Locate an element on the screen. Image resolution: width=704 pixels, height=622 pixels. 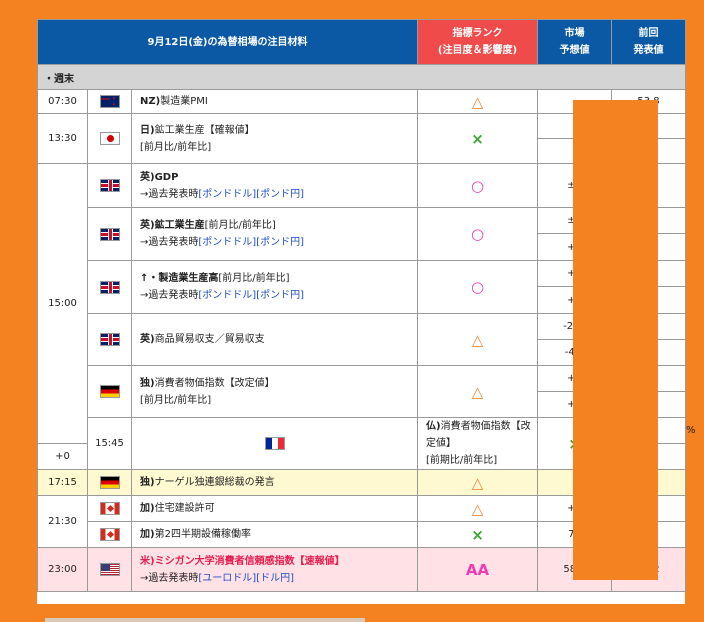
item-cell: 英)鉱工業生産[前月比/前年比] →過去発表時[ポンドドル][ポンド円] is located at coordinates (274, 234).